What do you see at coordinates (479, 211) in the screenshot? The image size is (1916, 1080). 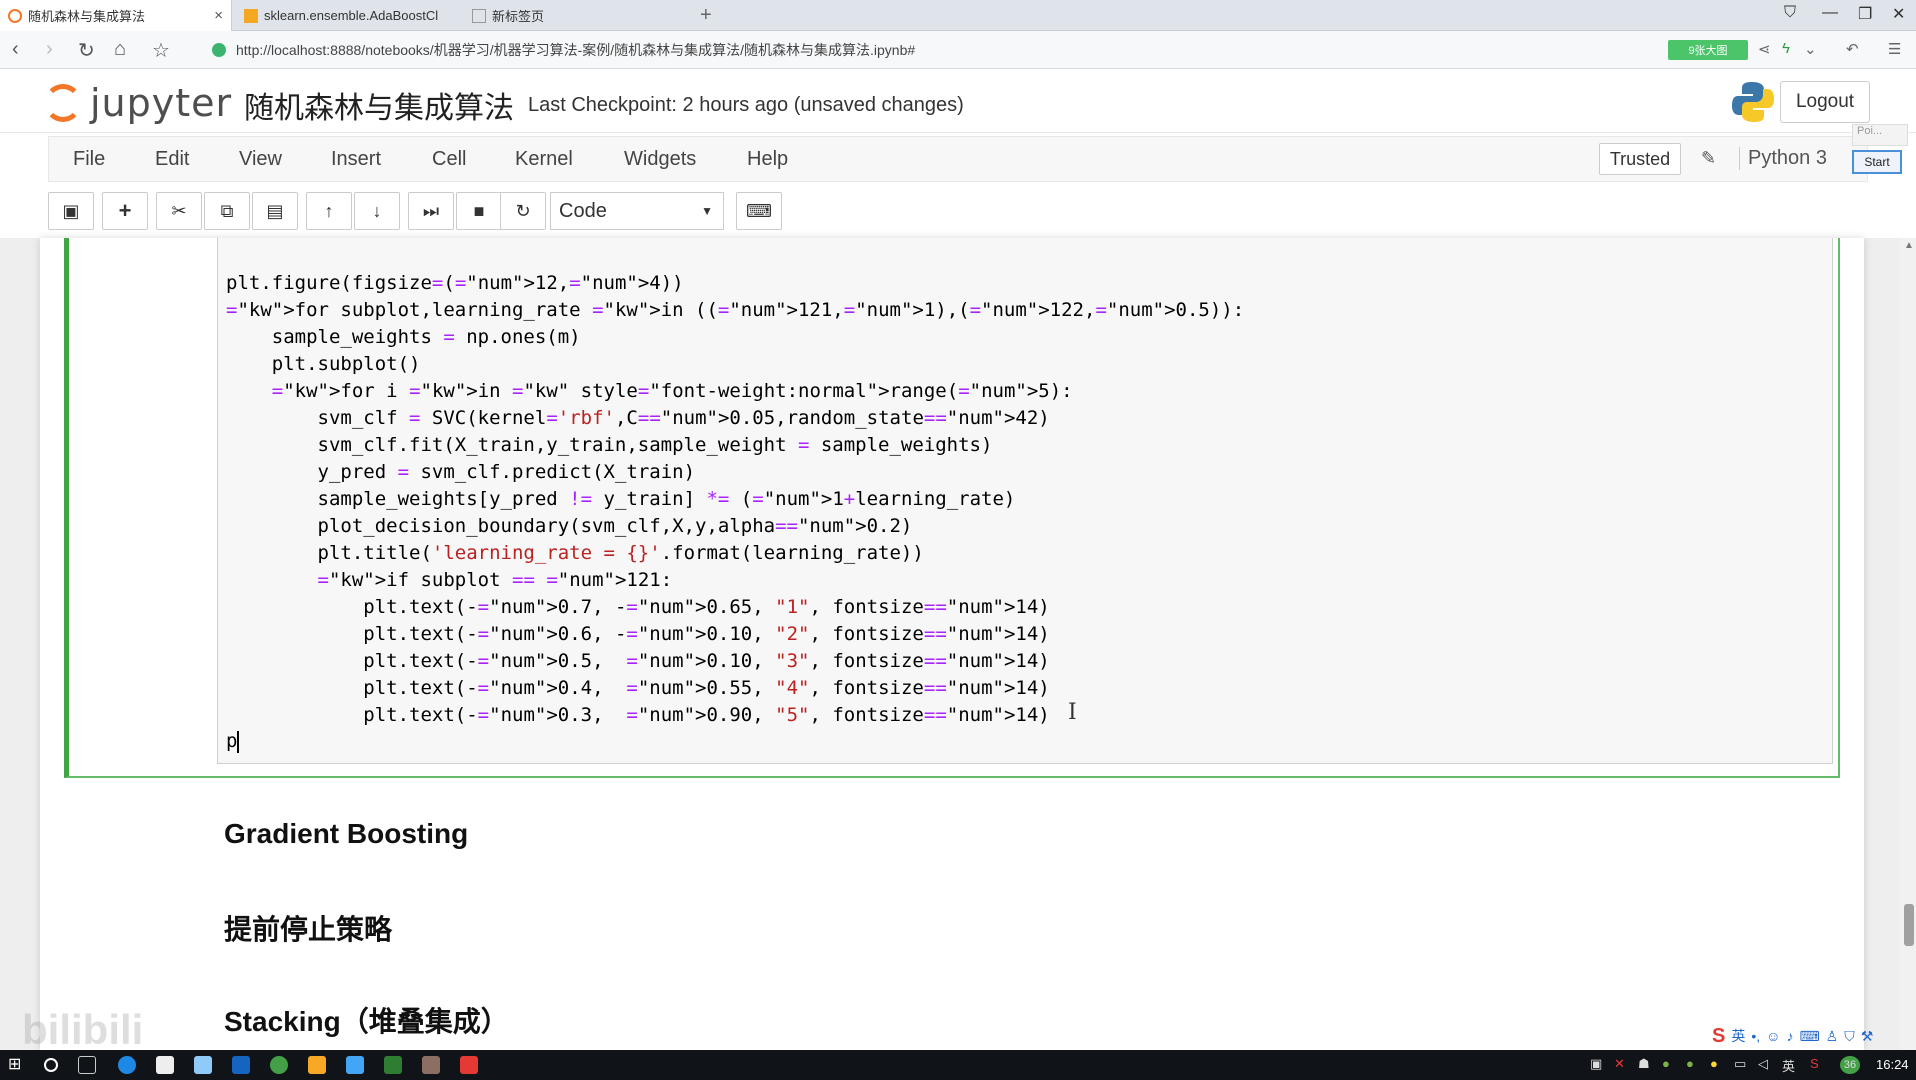 I see `interrupt-button: ■` at bounding box center [479, 211].